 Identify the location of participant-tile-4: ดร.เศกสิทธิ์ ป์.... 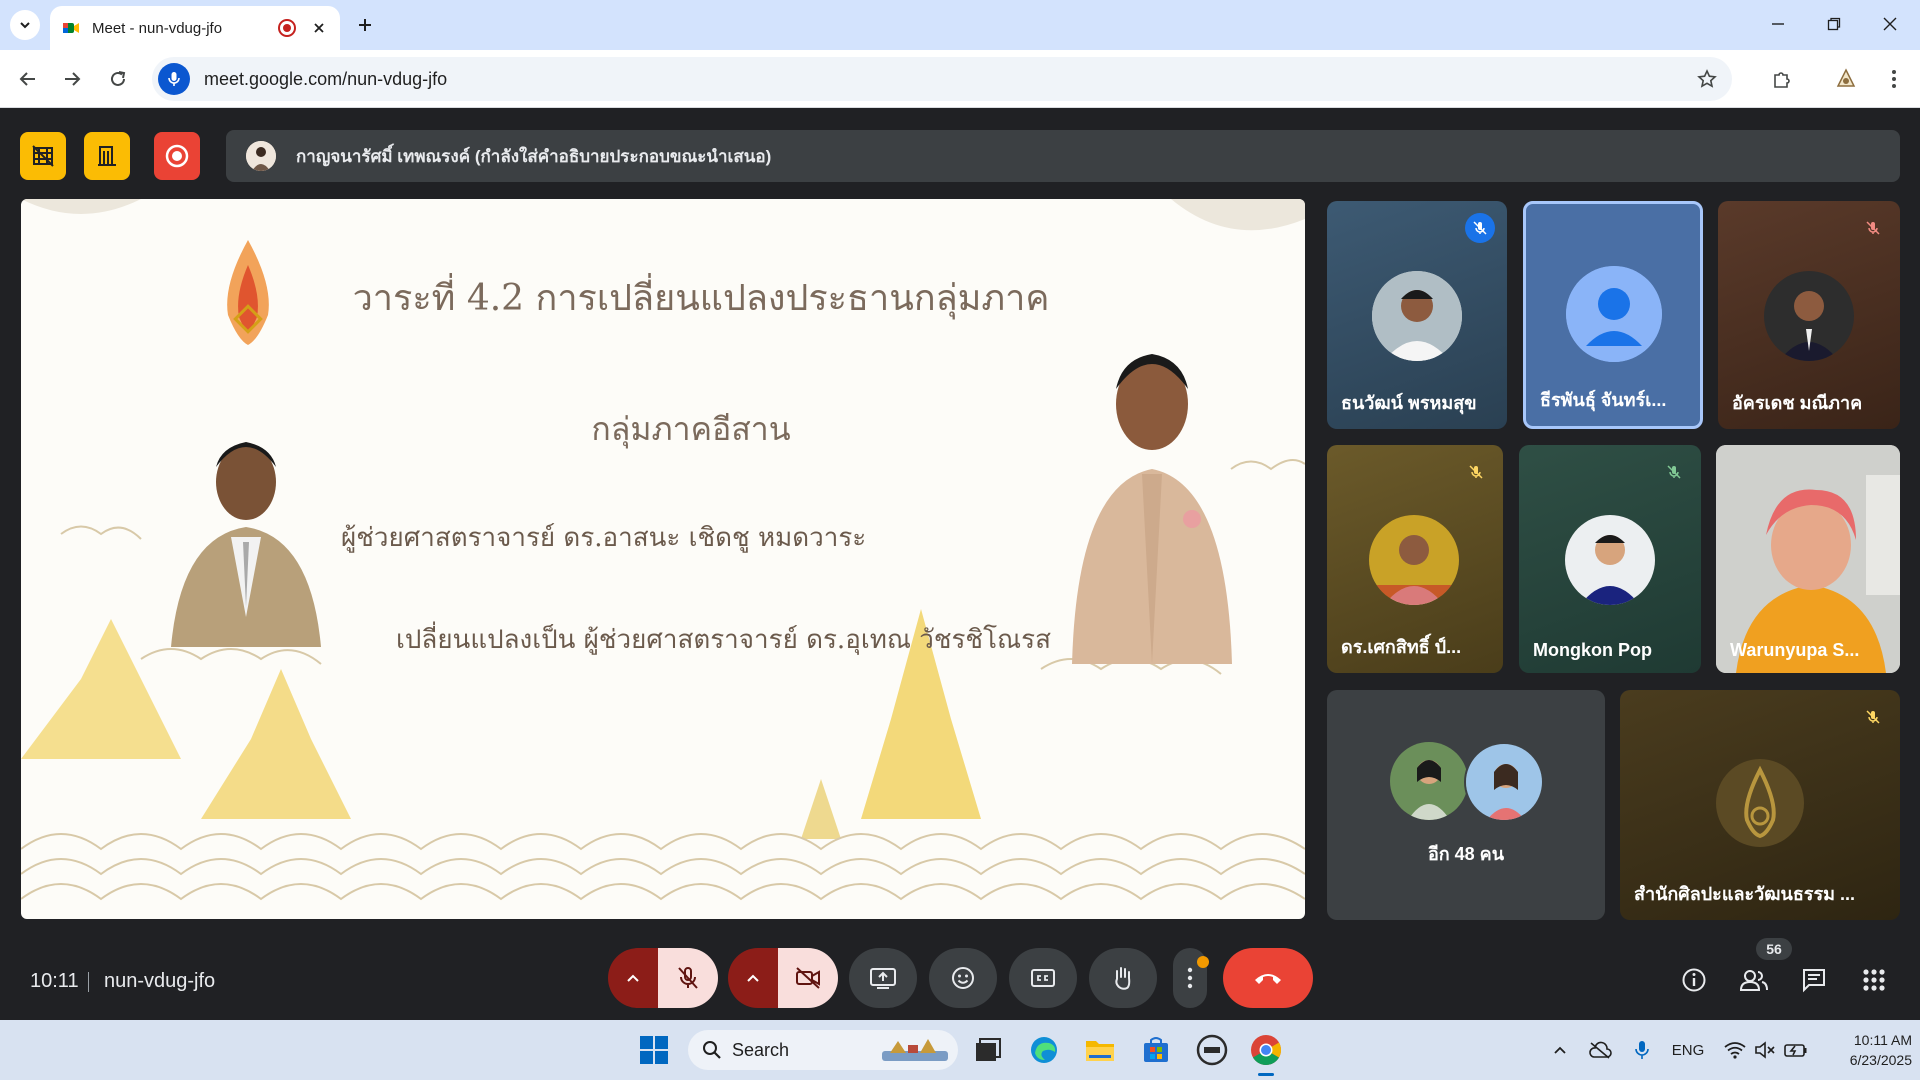
(1415, 559).